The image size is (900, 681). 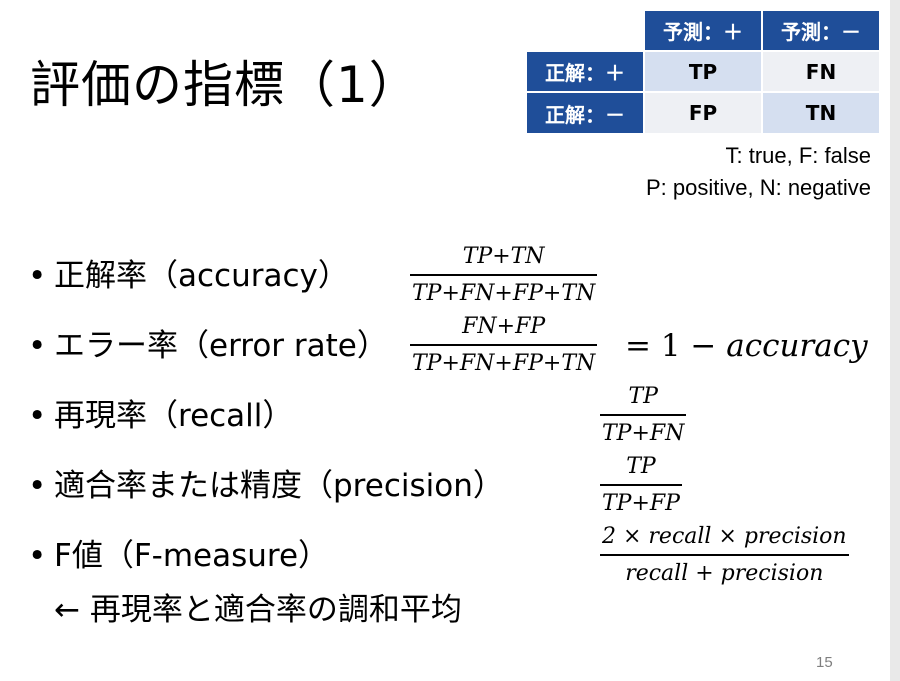 I want to click on formula-precision: TP TP+FP, so click(x=641, y=485).